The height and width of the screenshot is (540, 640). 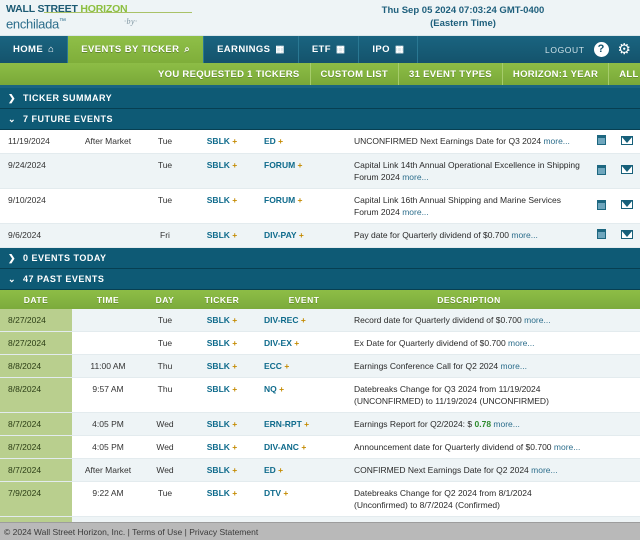 I want to click on cell-event: DIV-REC +, so click(x=304, y=320).